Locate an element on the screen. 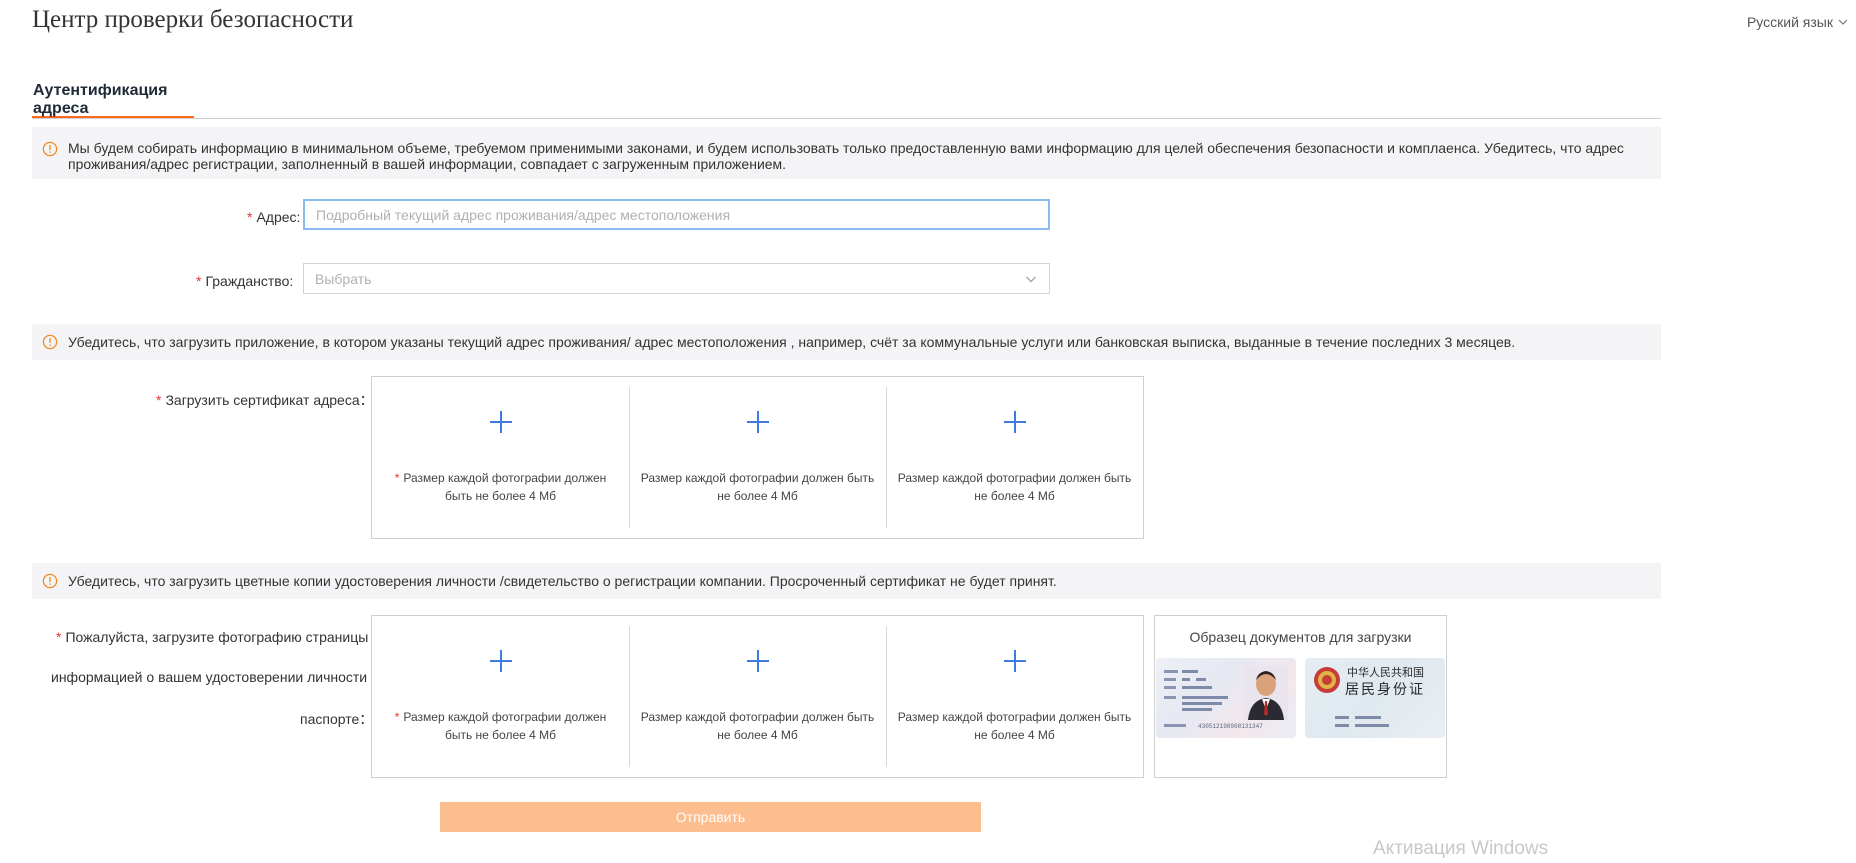 The height and width of the screenshot is (863, 1856). submit-button: Отправить is located at coordinates (710, 817).